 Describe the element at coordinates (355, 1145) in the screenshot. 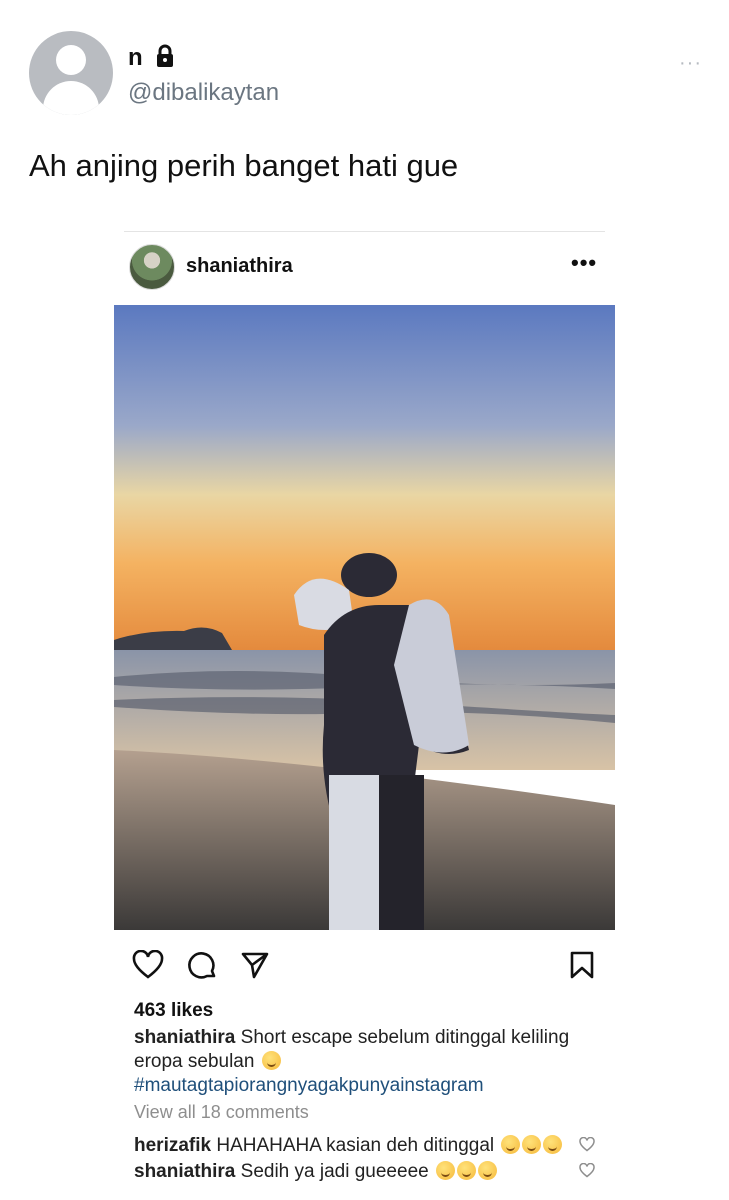

I see `comment-text: HAHAHAHA kasian deh ditinggal` at that location.